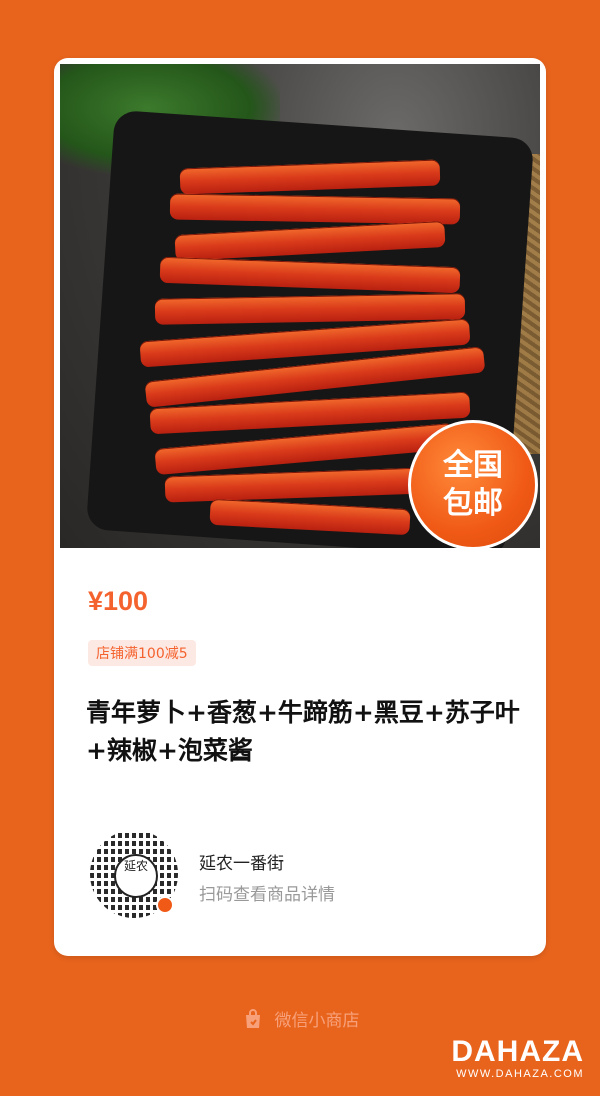 The width and height of the screenshot is (600, 1096). Describe the element at coordinates (473, 484) in the screenshot. I see `free-shipping-badge: 全国 包邮` at that location.